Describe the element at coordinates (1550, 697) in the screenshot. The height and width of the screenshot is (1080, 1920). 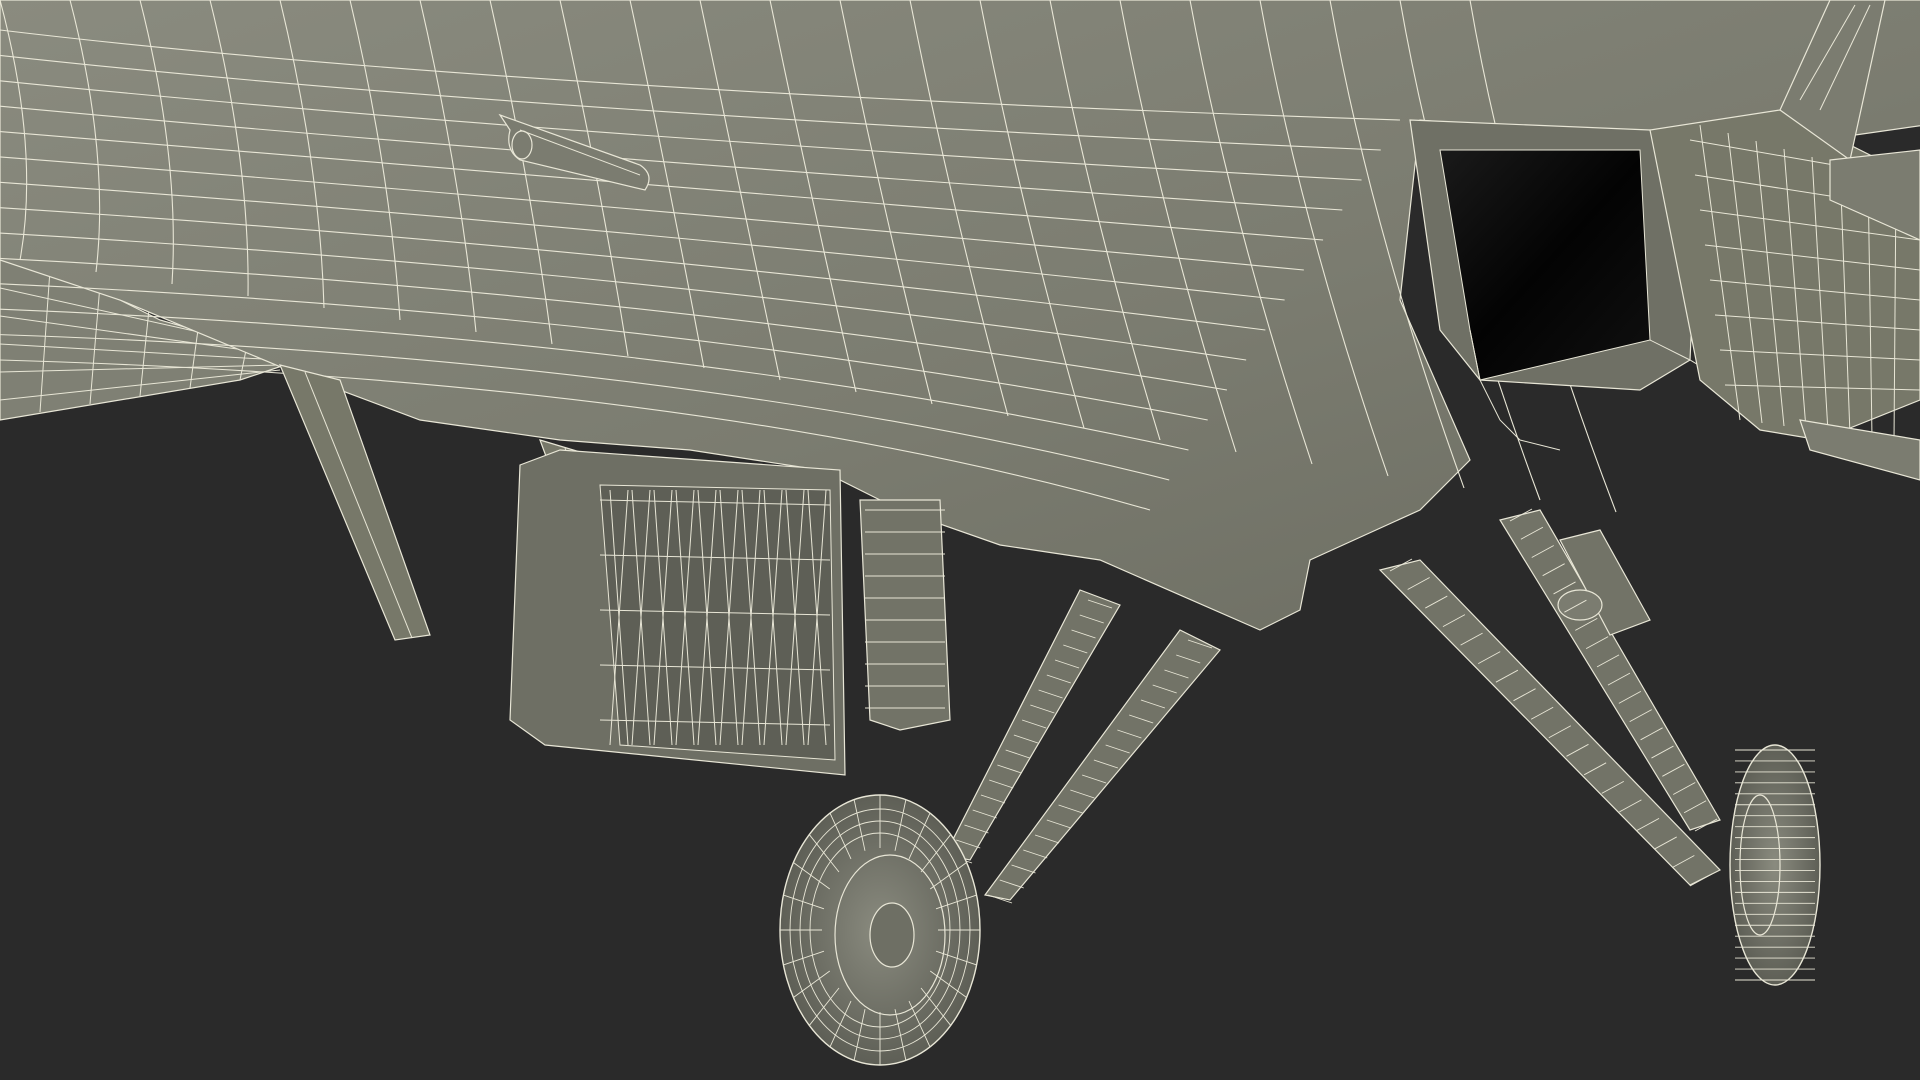
I see `landing-gear-right` at that location.